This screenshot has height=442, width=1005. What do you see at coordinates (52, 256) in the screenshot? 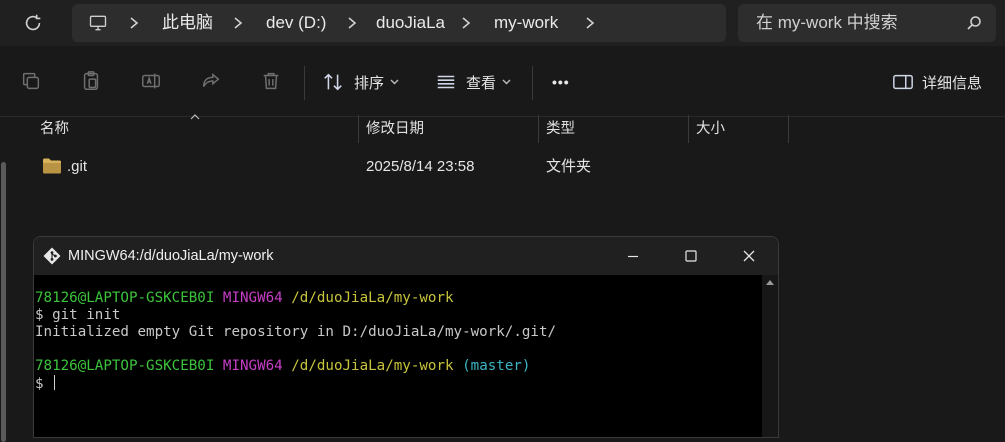
I see `git-logo-icon` at bounding box center [52, 256].